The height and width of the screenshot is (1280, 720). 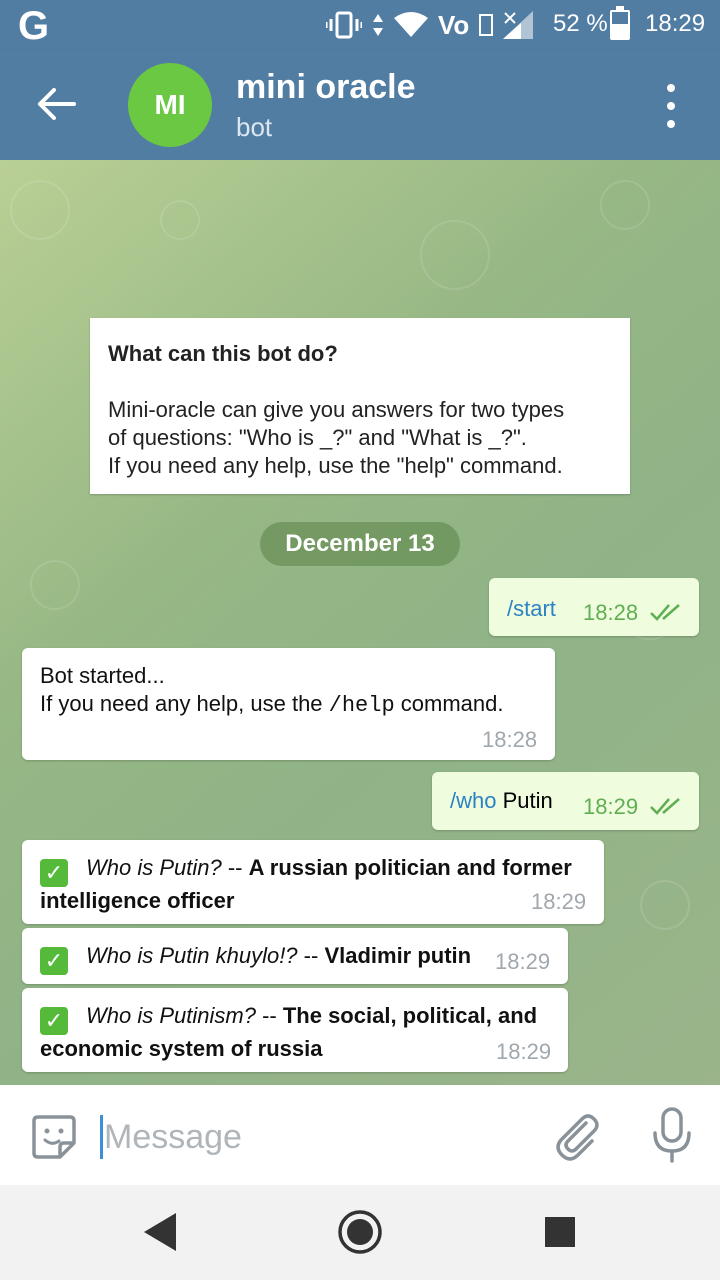 I want to click on question-text: Who is Putin?, so click(x=154, y=867).